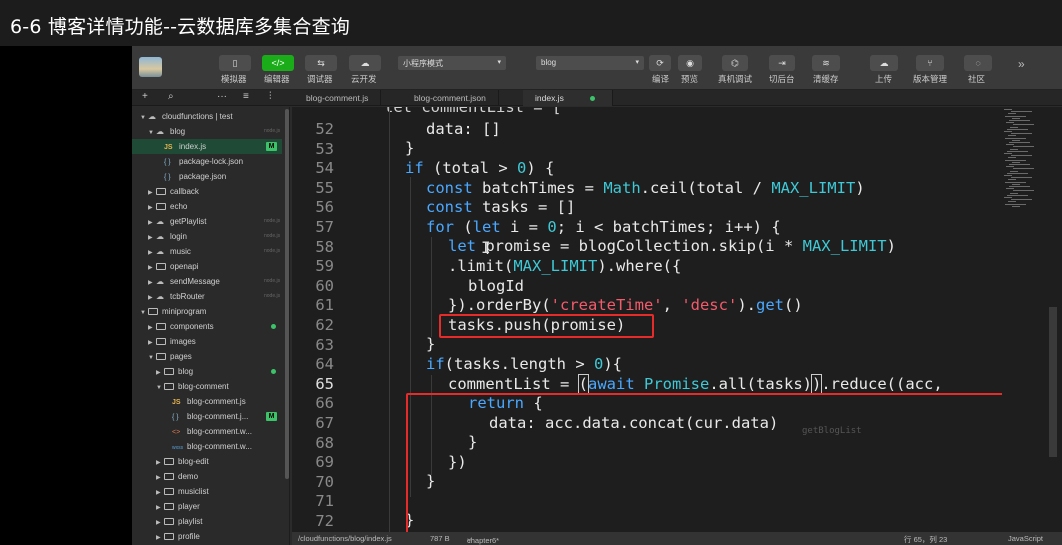 This screenshot has height=545, width=1062. What do you see at coordinates (207, 236) in the screenshot?
I see `tree-item: ▶ ☁ login node.js` at bounding box center [207, 236].